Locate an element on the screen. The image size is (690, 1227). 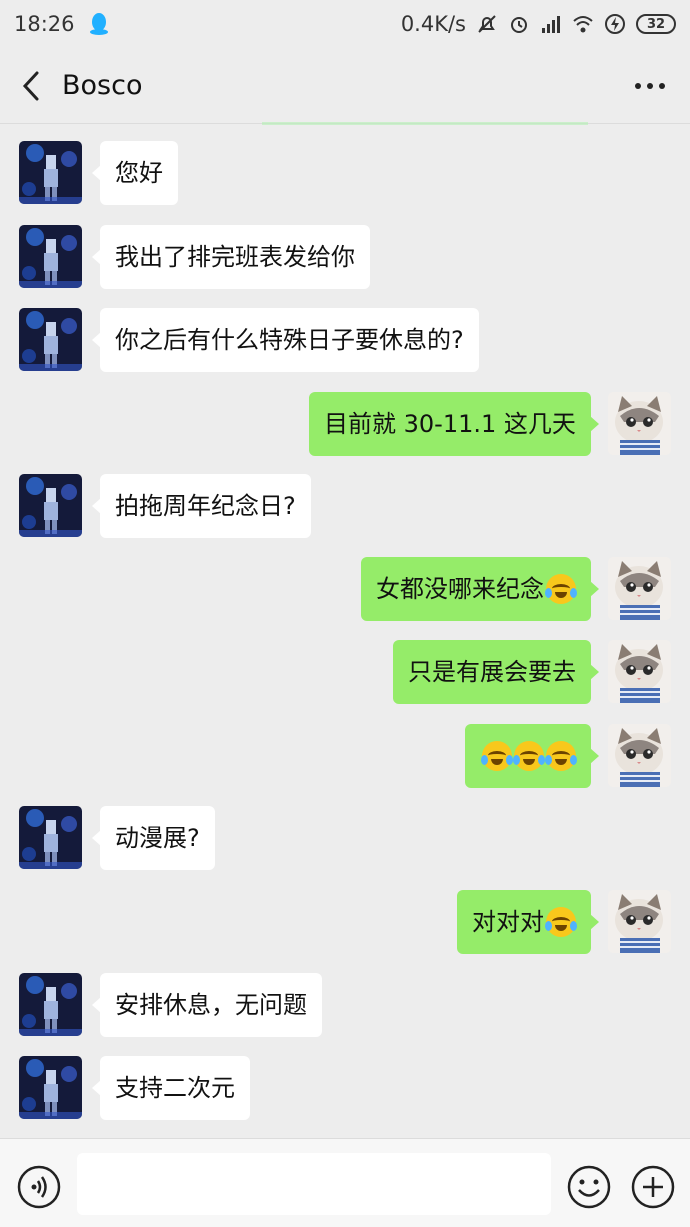
battery-icon: 32 is located at coordinates (656, 24).